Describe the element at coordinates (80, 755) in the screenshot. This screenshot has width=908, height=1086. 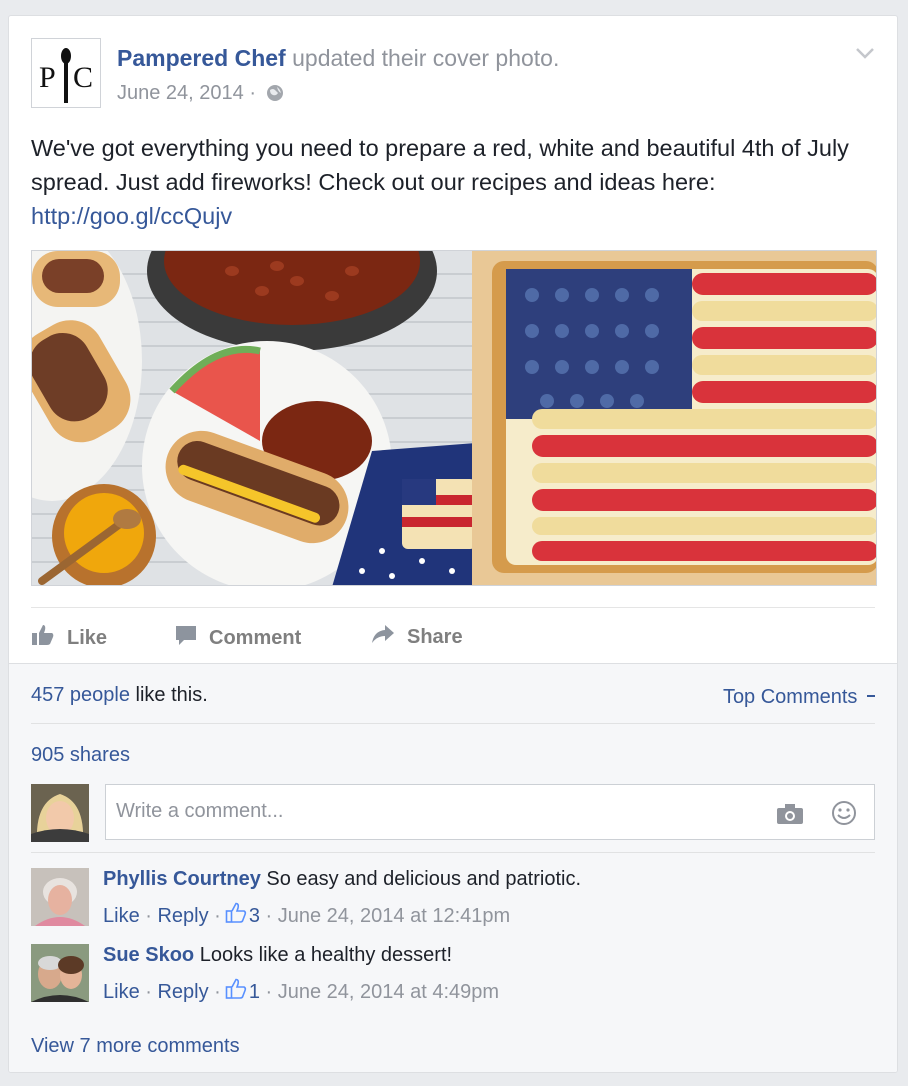
I see `shares-count-link: 905 shares` at that location.